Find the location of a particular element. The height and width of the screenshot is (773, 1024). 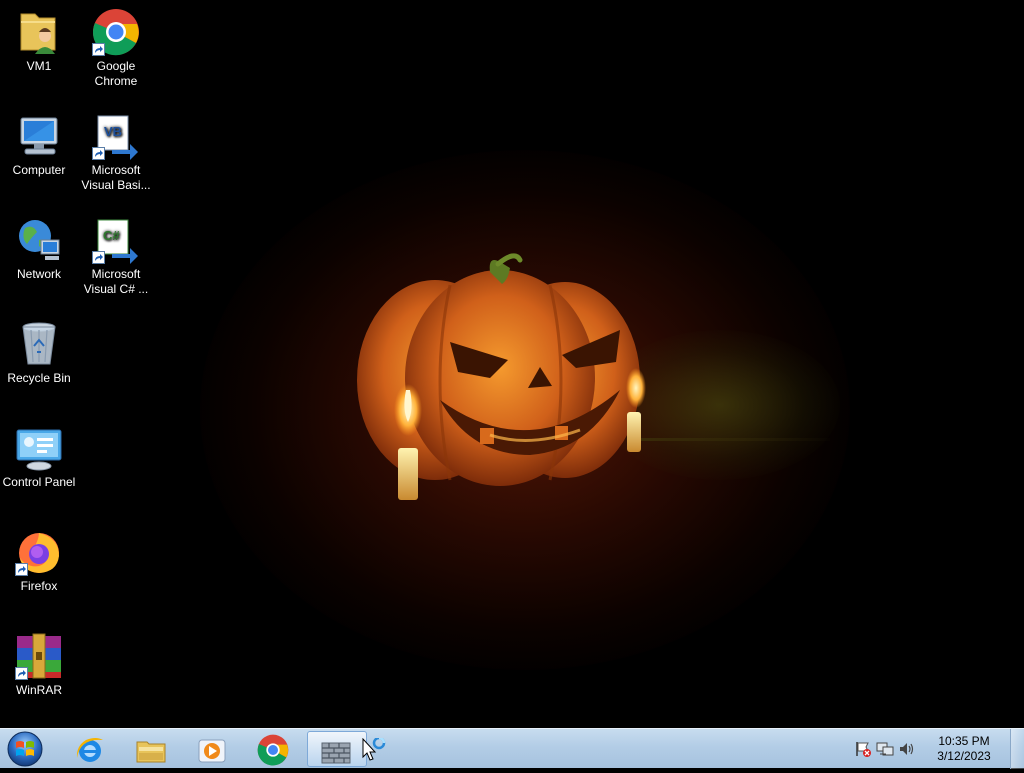

mouse-cursor-busy-icon is located at coordinates (374, 749).